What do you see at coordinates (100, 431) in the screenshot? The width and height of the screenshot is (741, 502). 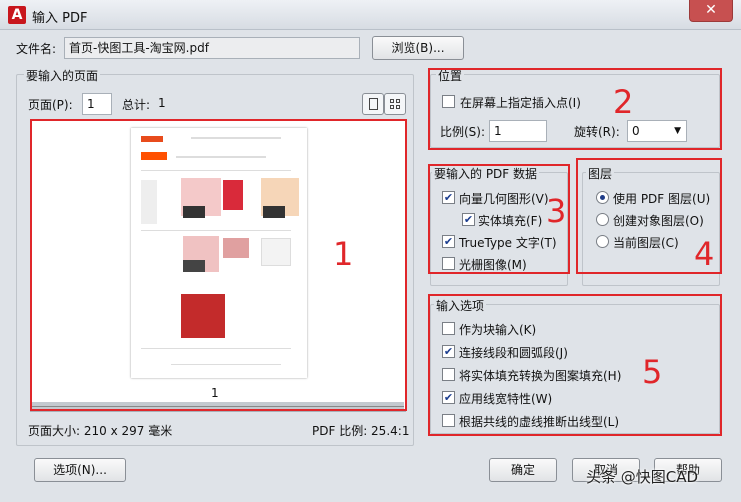 I see `page-size-text: 页面大小: 210 x 297 毫米` at bounding box center [100, 431].